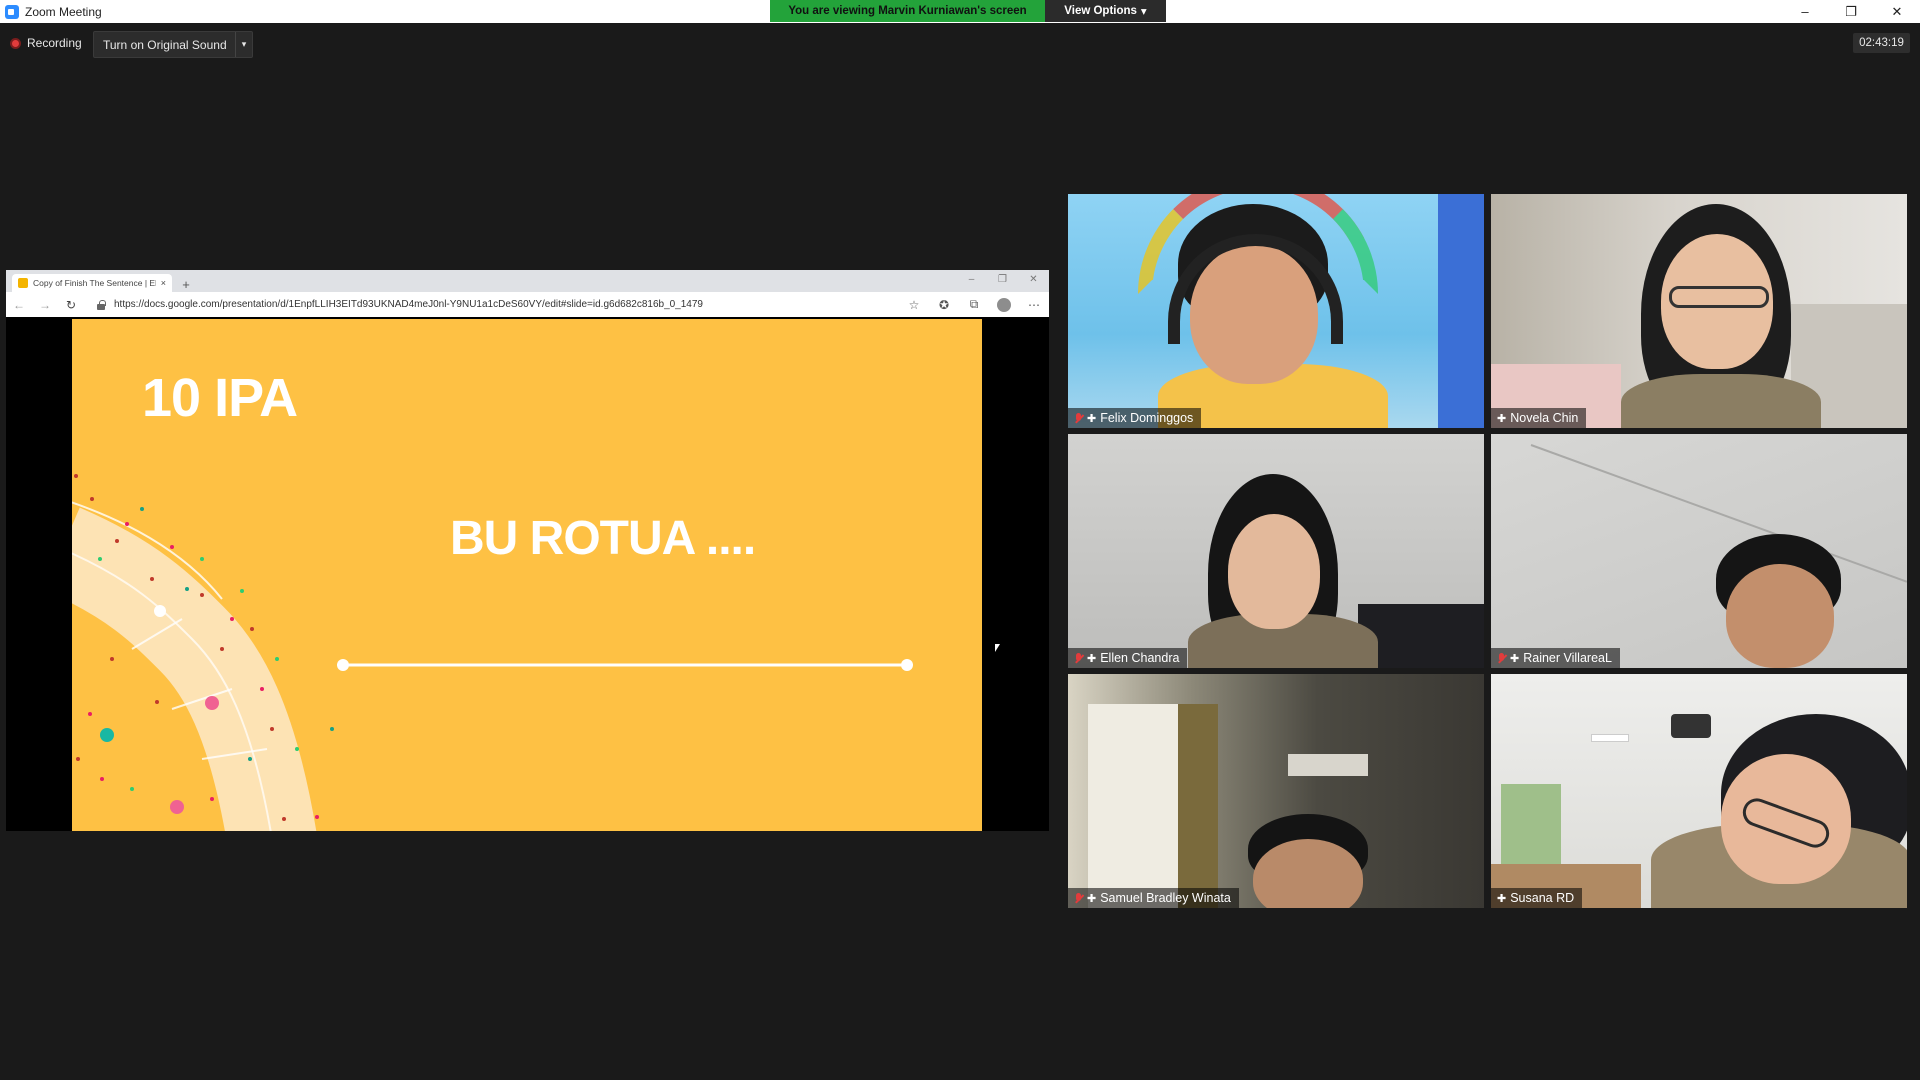 The height and width of the screenshot is (1080, 1920). What do you see at coordinates (1276, 791) in the screenshot?
I see `video-tile: ✚ Samuel Bradley Winata` at bounding box center [1276, 791].